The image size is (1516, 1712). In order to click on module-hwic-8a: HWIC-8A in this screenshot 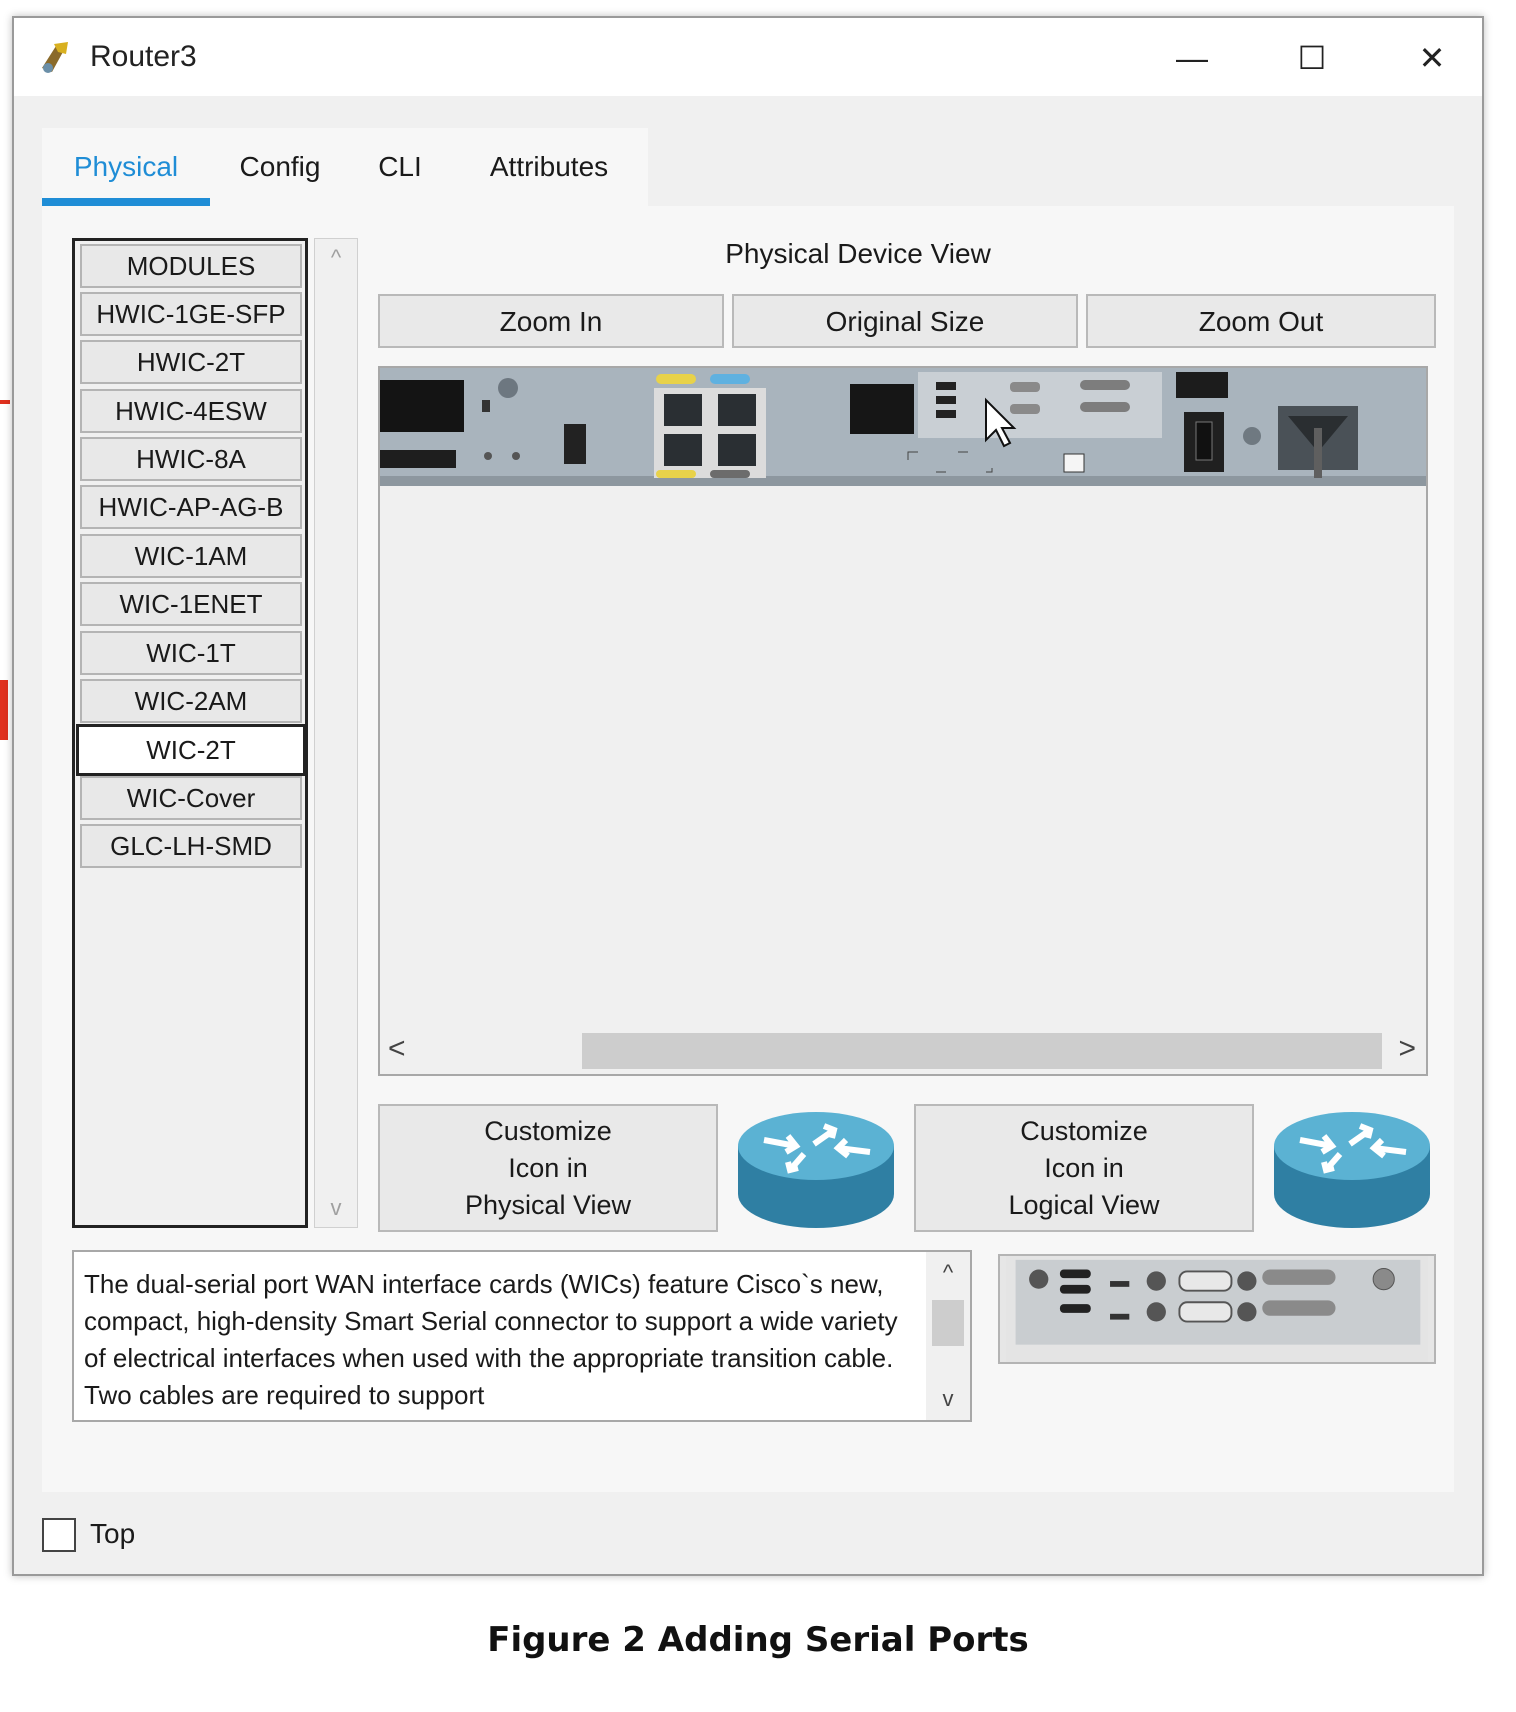, I will do `click(191, 459)`.